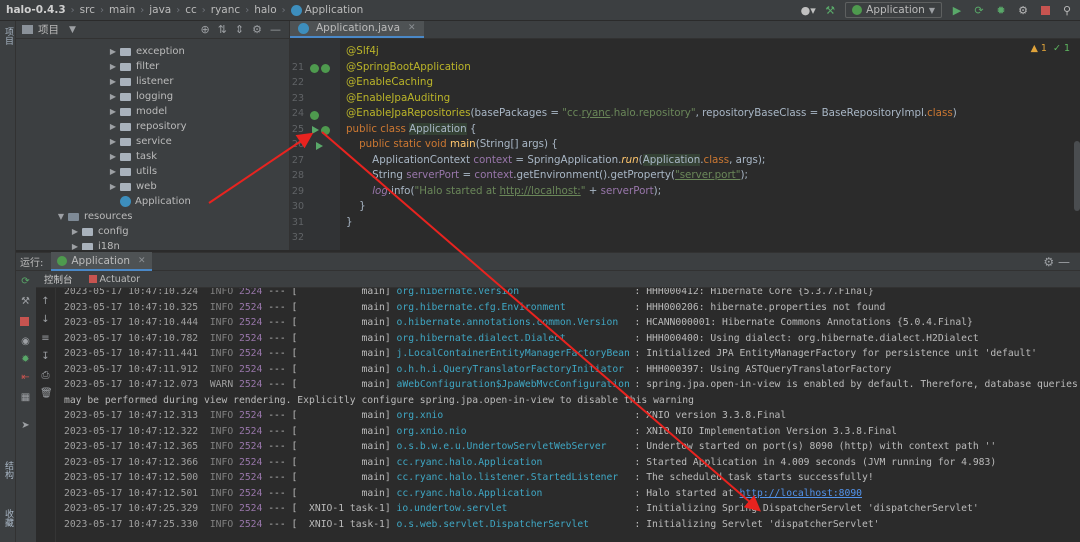 The height and width of the screenshot is (542, 1080). Describe the element at coordinates (36, 10) in the screenshot. I see `breadcrumb-item: halo-0.4.3` at that location.